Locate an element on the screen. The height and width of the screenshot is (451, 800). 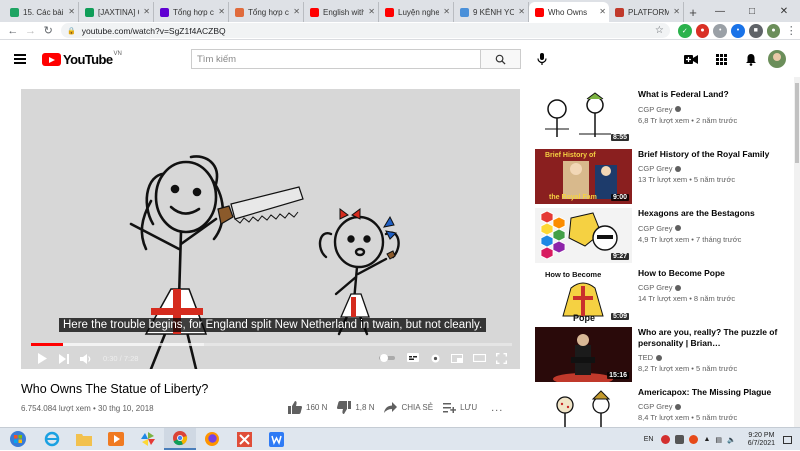
like-button: 160 N is located at coordinates (307, 407).